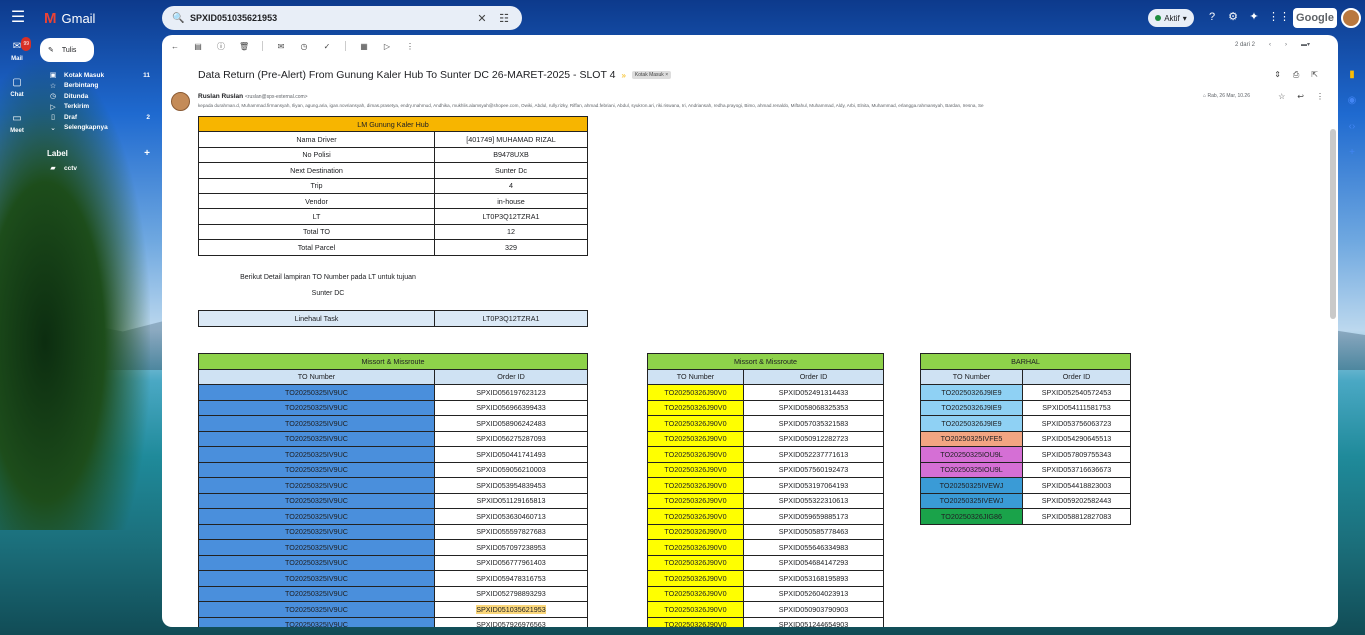 The height and width of the screenshot is (635, 1365). I want to click on search-options-icon: ☷, so click(504, 18).